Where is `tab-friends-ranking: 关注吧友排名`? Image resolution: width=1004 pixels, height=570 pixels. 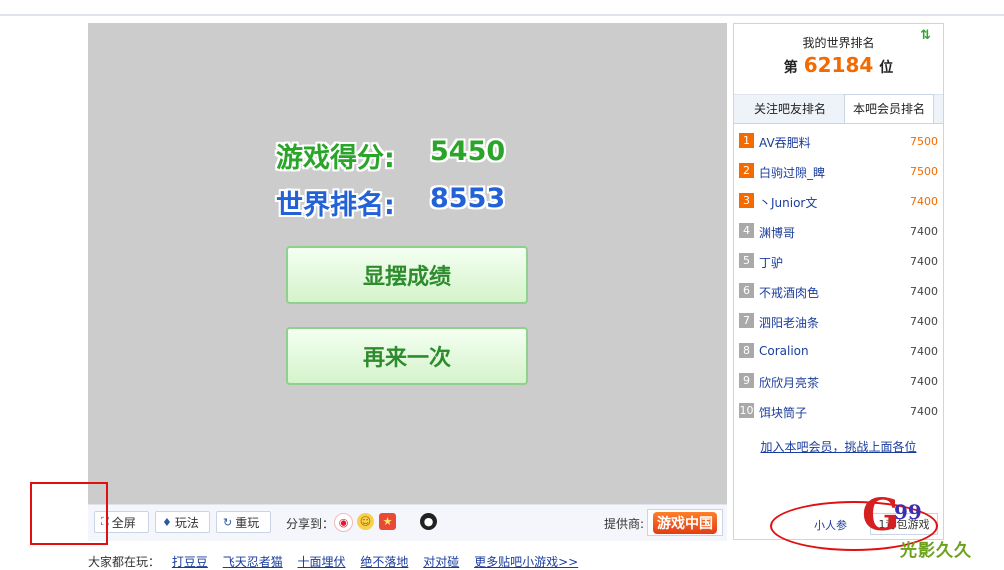 tab-friends-ranking: 关注吧友排名 is located at coordinates (790, 109).